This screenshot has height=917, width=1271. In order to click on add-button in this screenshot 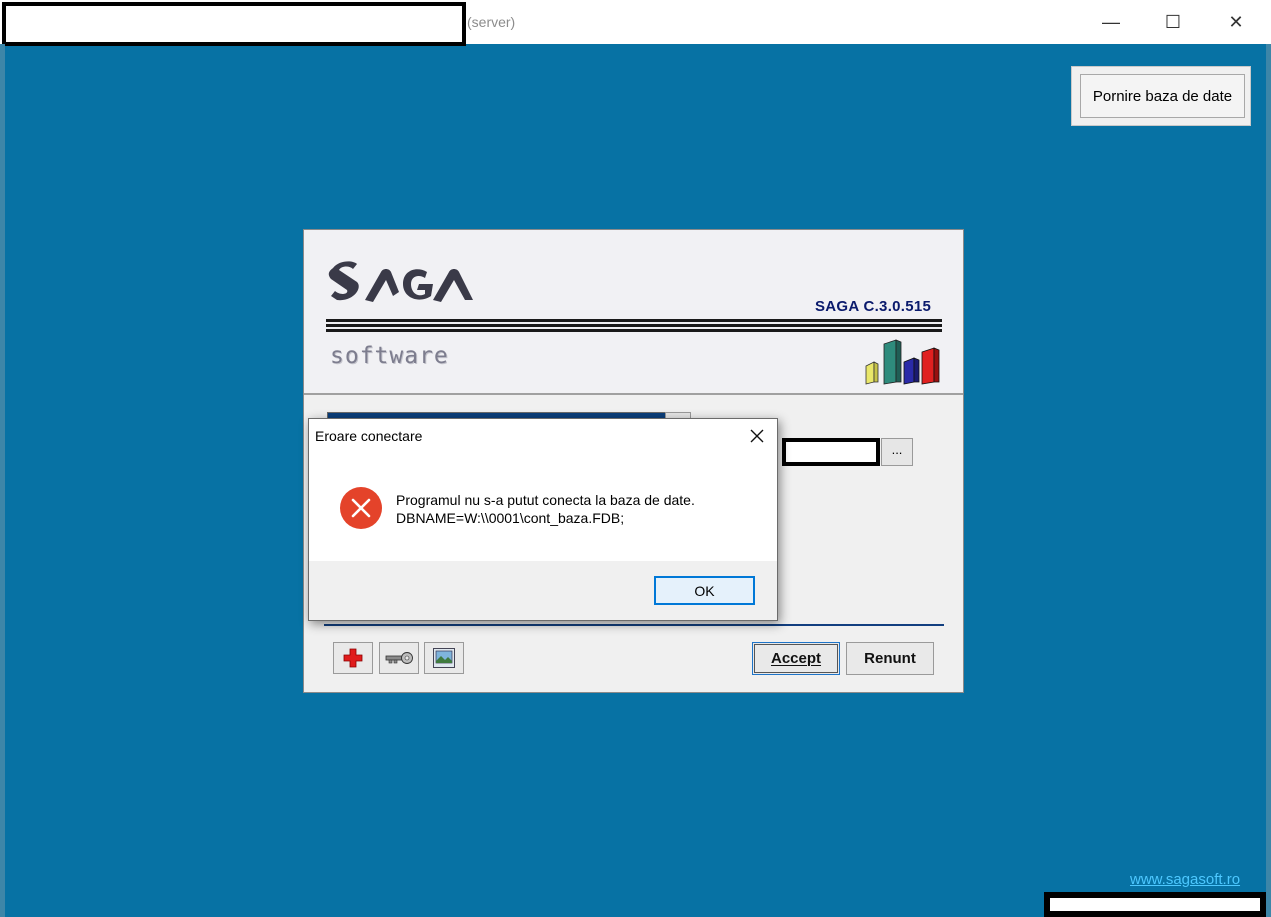, I will do `click(353, 658)`.